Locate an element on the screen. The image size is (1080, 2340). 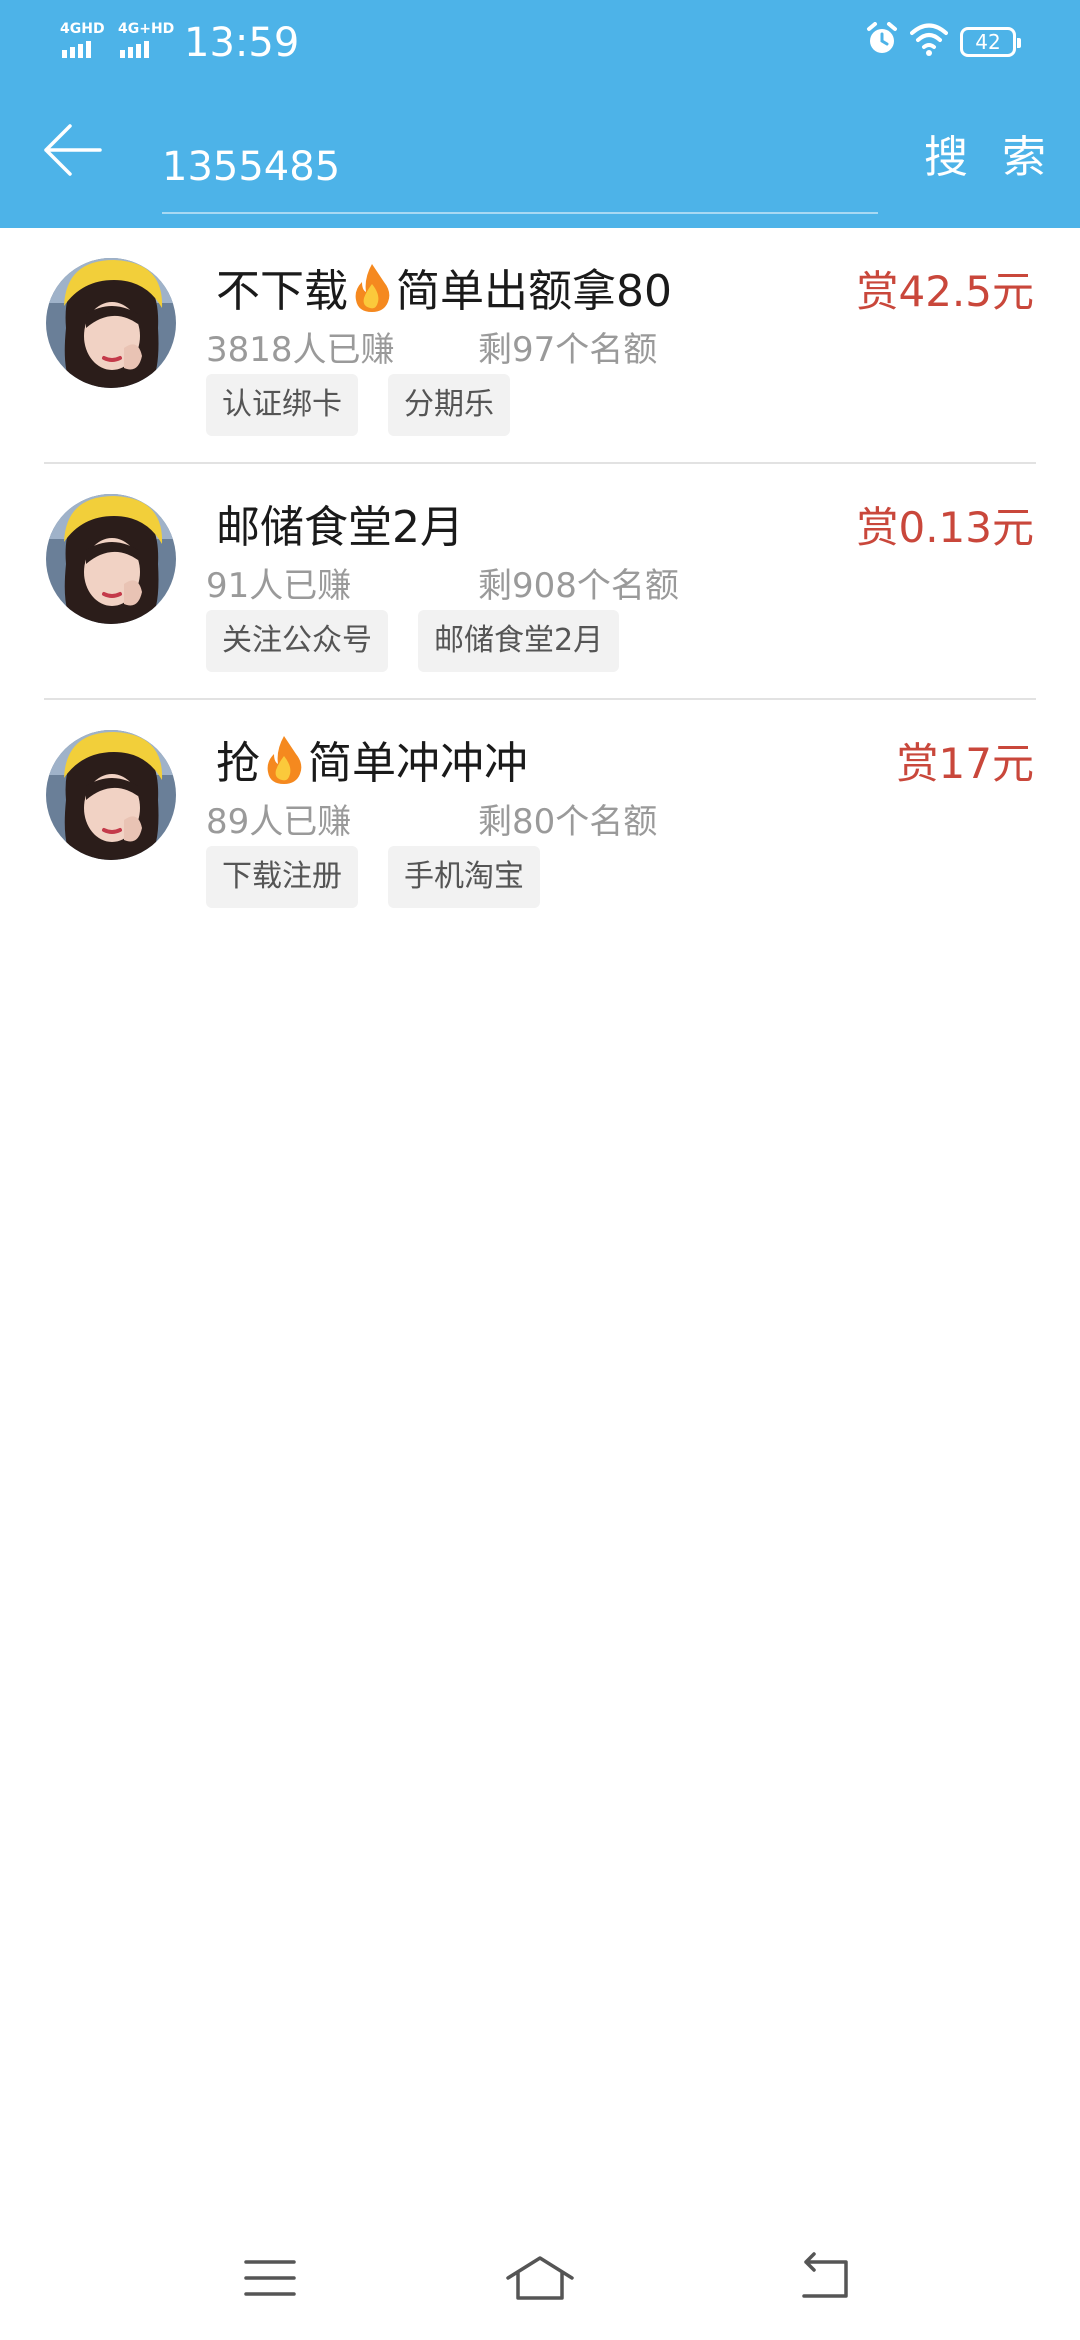
tag: 邮储食堂2月 is located at coordinates (519, 641).